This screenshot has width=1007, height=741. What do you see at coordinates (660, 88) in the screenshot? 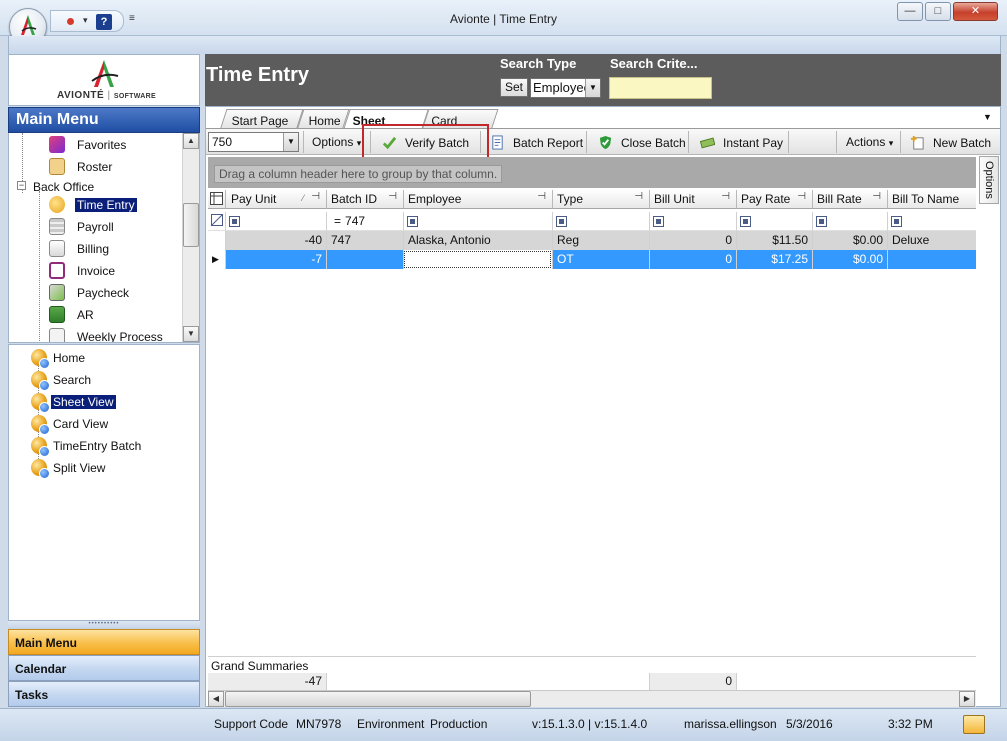
I see `search-criteria-input` at bounding box center [660, 88].